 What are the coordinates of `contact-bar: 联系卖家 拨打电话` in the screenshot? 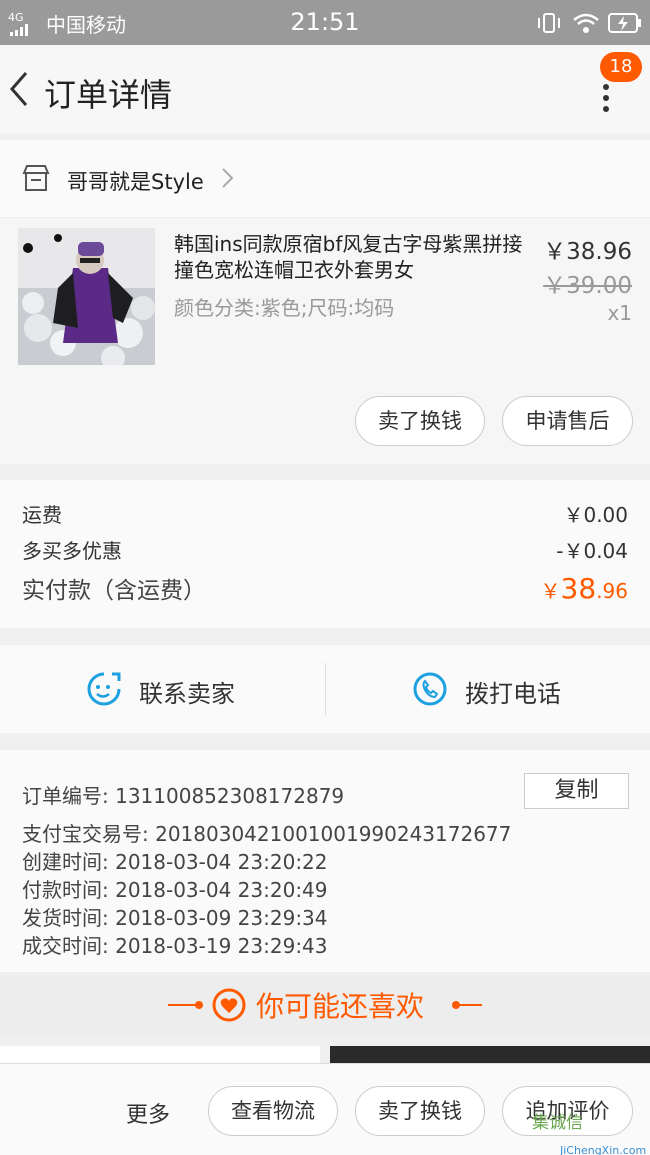 It's located at (325, 689).